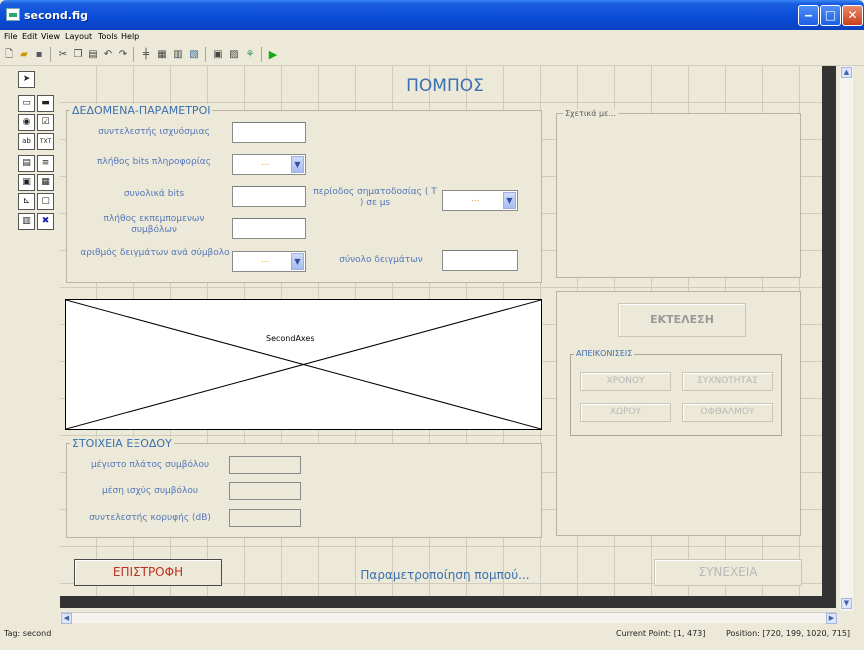 Image resolution: width=864 pixels, height=650 pixels. Describe the element at coordinates (130, 36) in the screenshot. I see `menu-help: Help` at that location.